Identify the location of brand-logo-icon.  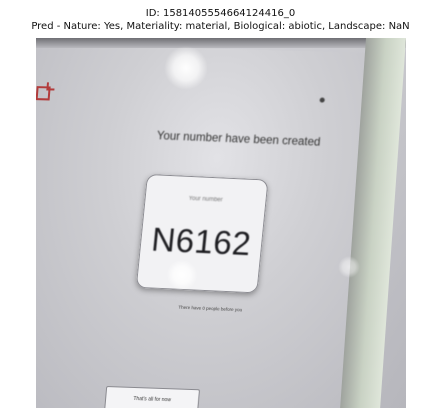
(43, 93).